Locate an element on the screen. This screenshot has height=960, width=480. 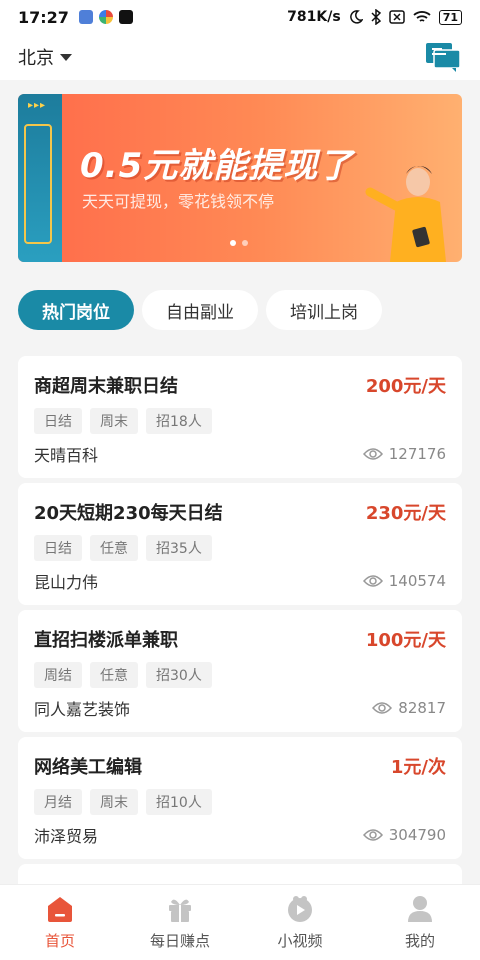
job-views: 304790 is located at coordinates (404, 835).